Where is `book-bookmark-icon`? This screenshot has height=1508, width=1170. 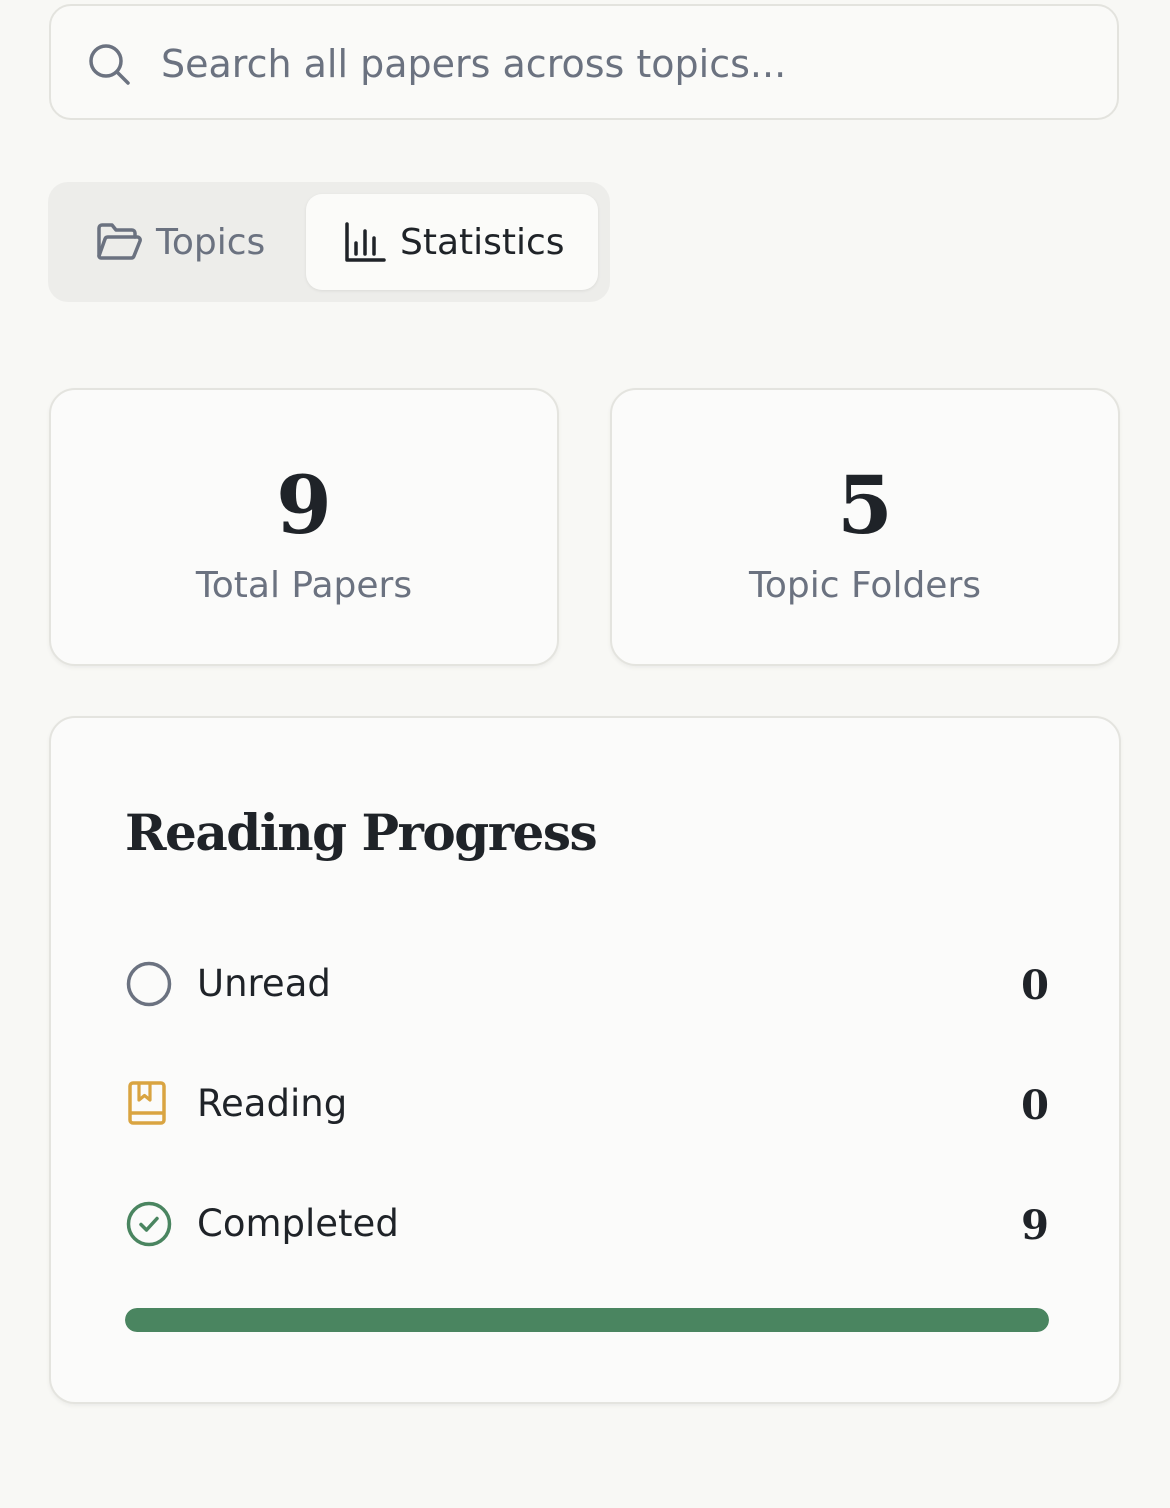 book-bookmark-icon is located at coordinates (147, 1103).